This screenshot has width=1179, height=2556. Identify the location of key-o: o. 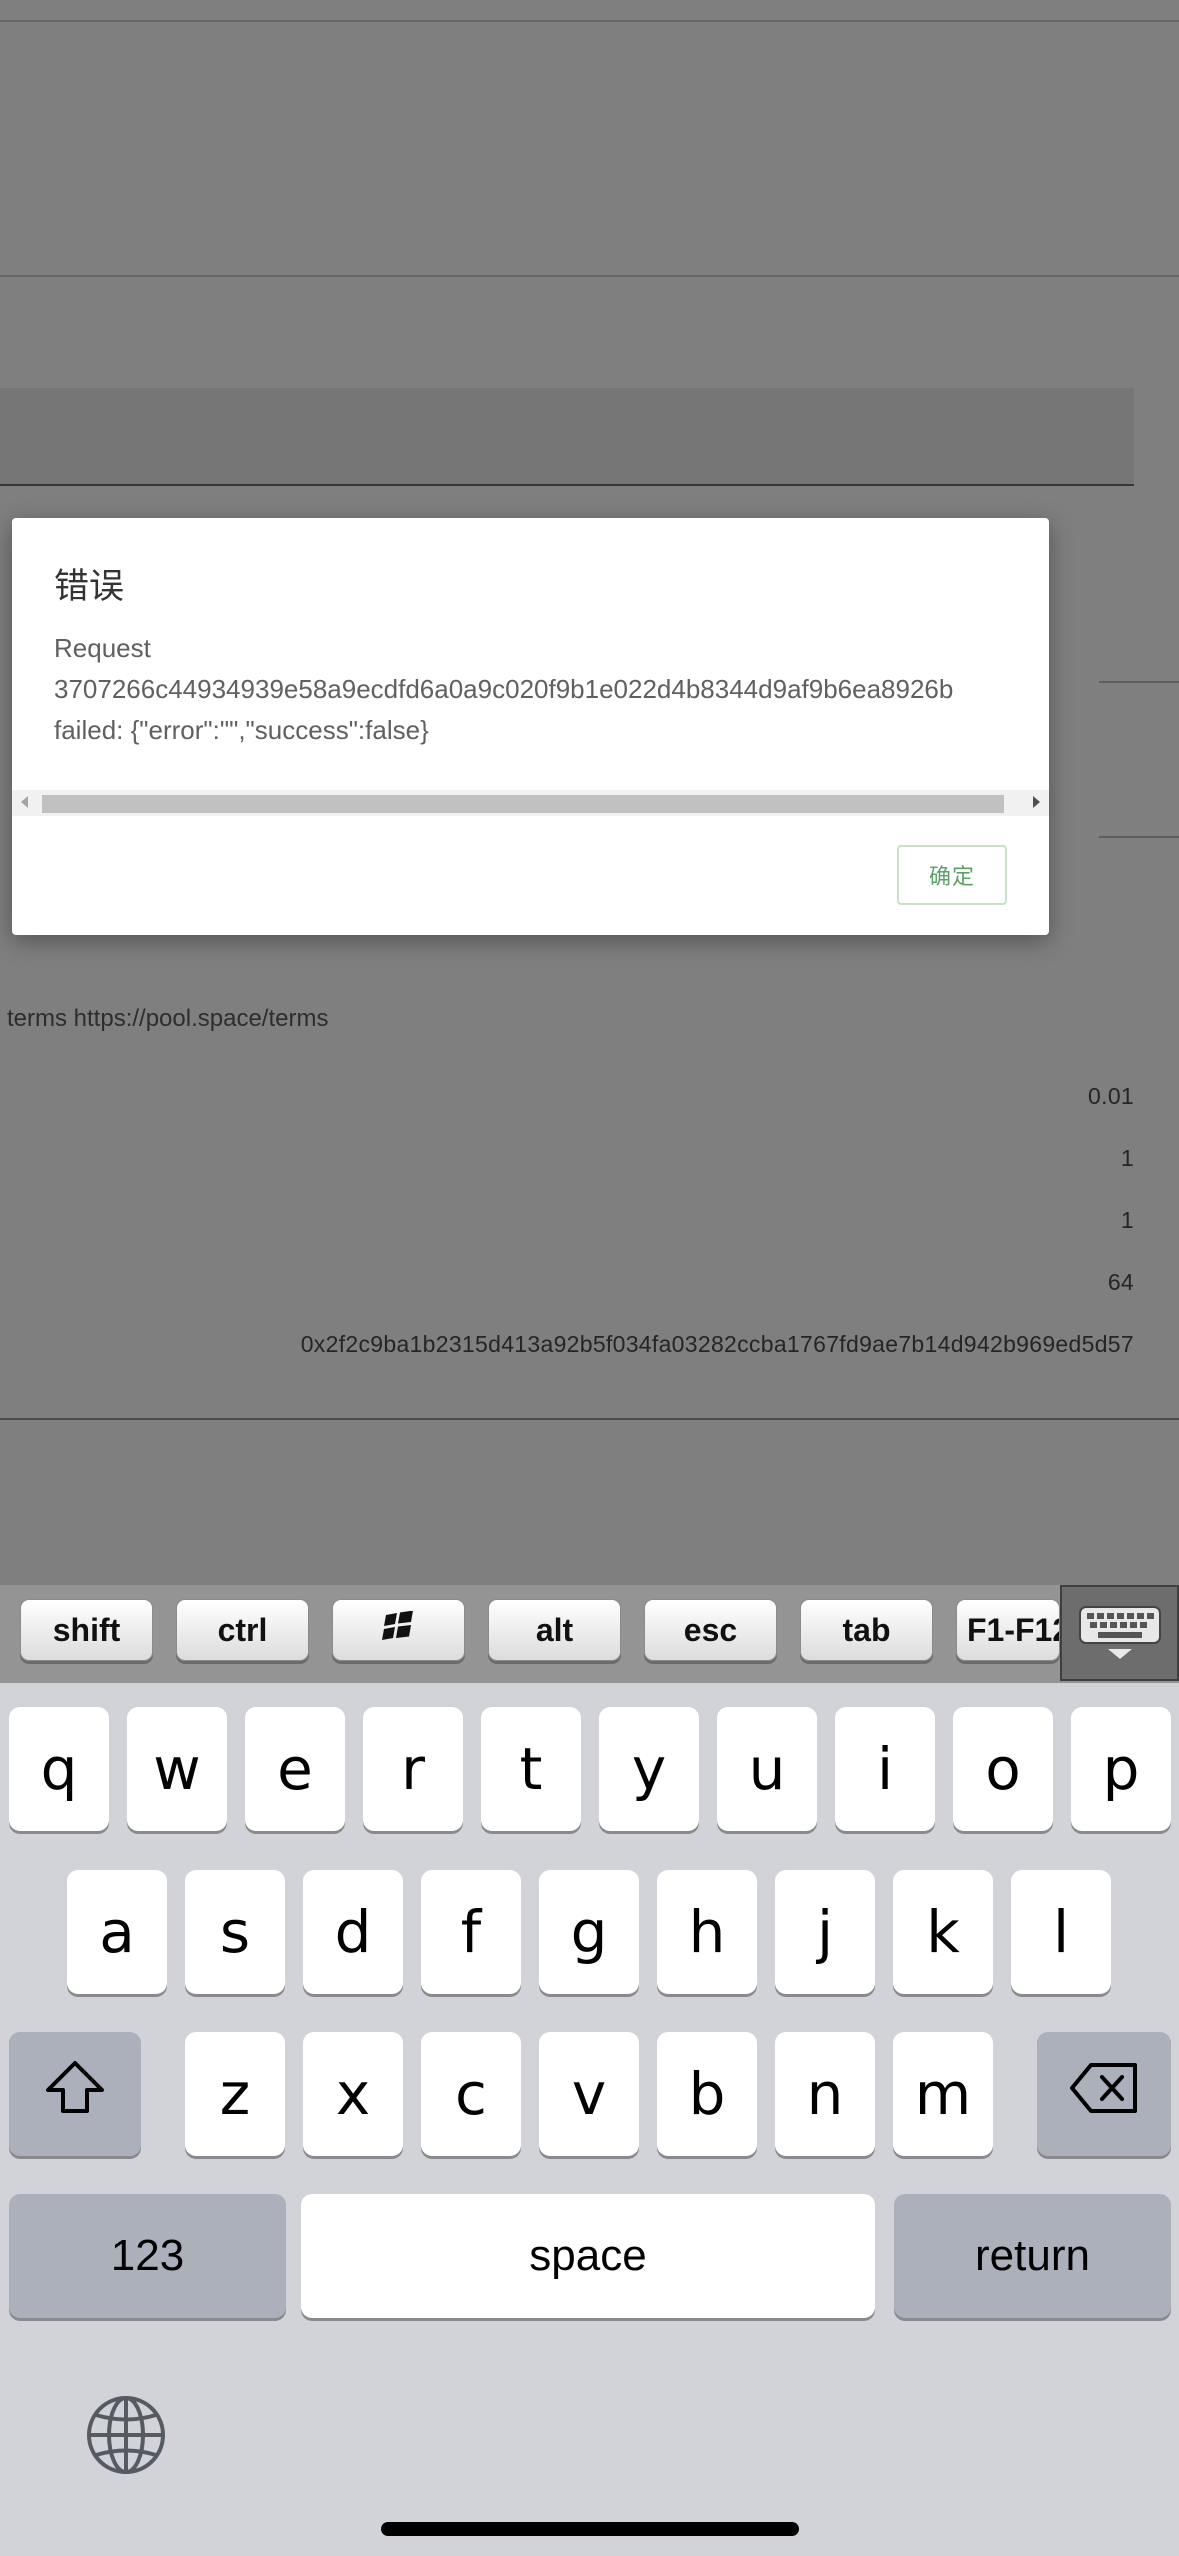
(1003, 1769).